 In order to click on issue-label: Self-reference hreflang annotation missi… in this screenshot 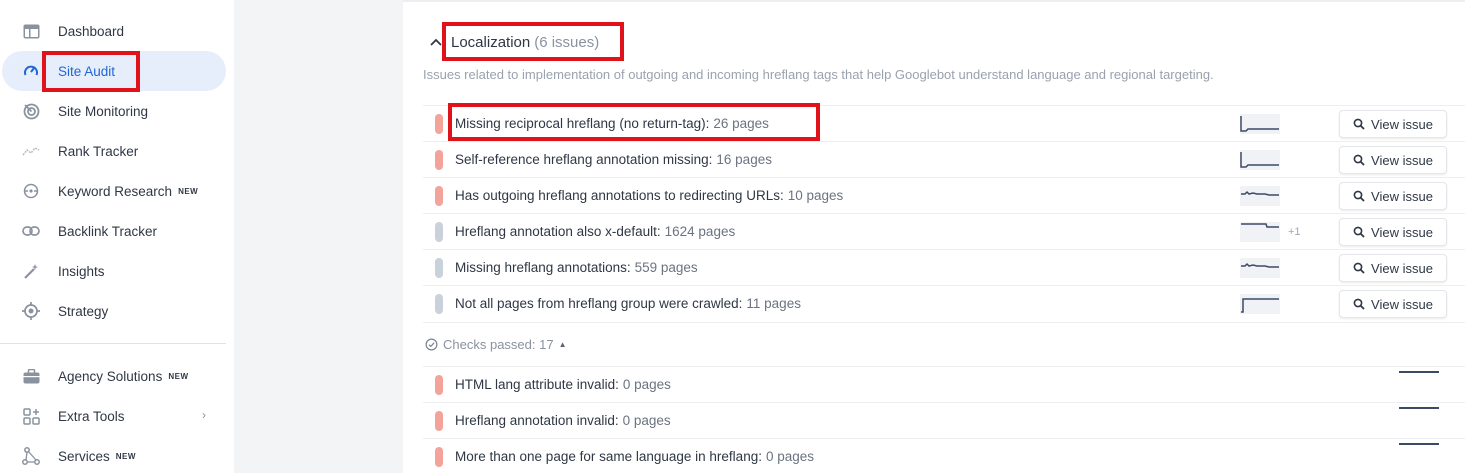, I will do `click(584, 159)`.